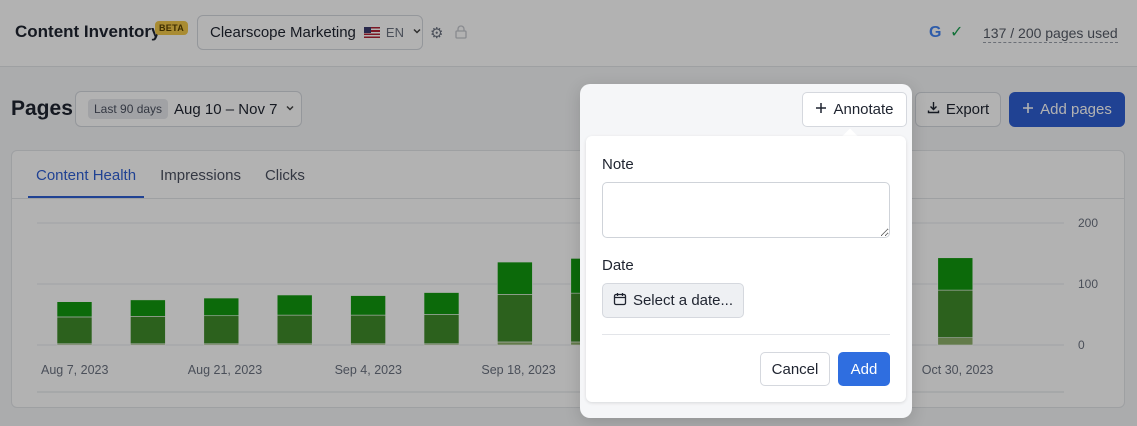  Describe the element at coordinates (618, 265) in the screenshot. I see `date-label: Date` at that location.